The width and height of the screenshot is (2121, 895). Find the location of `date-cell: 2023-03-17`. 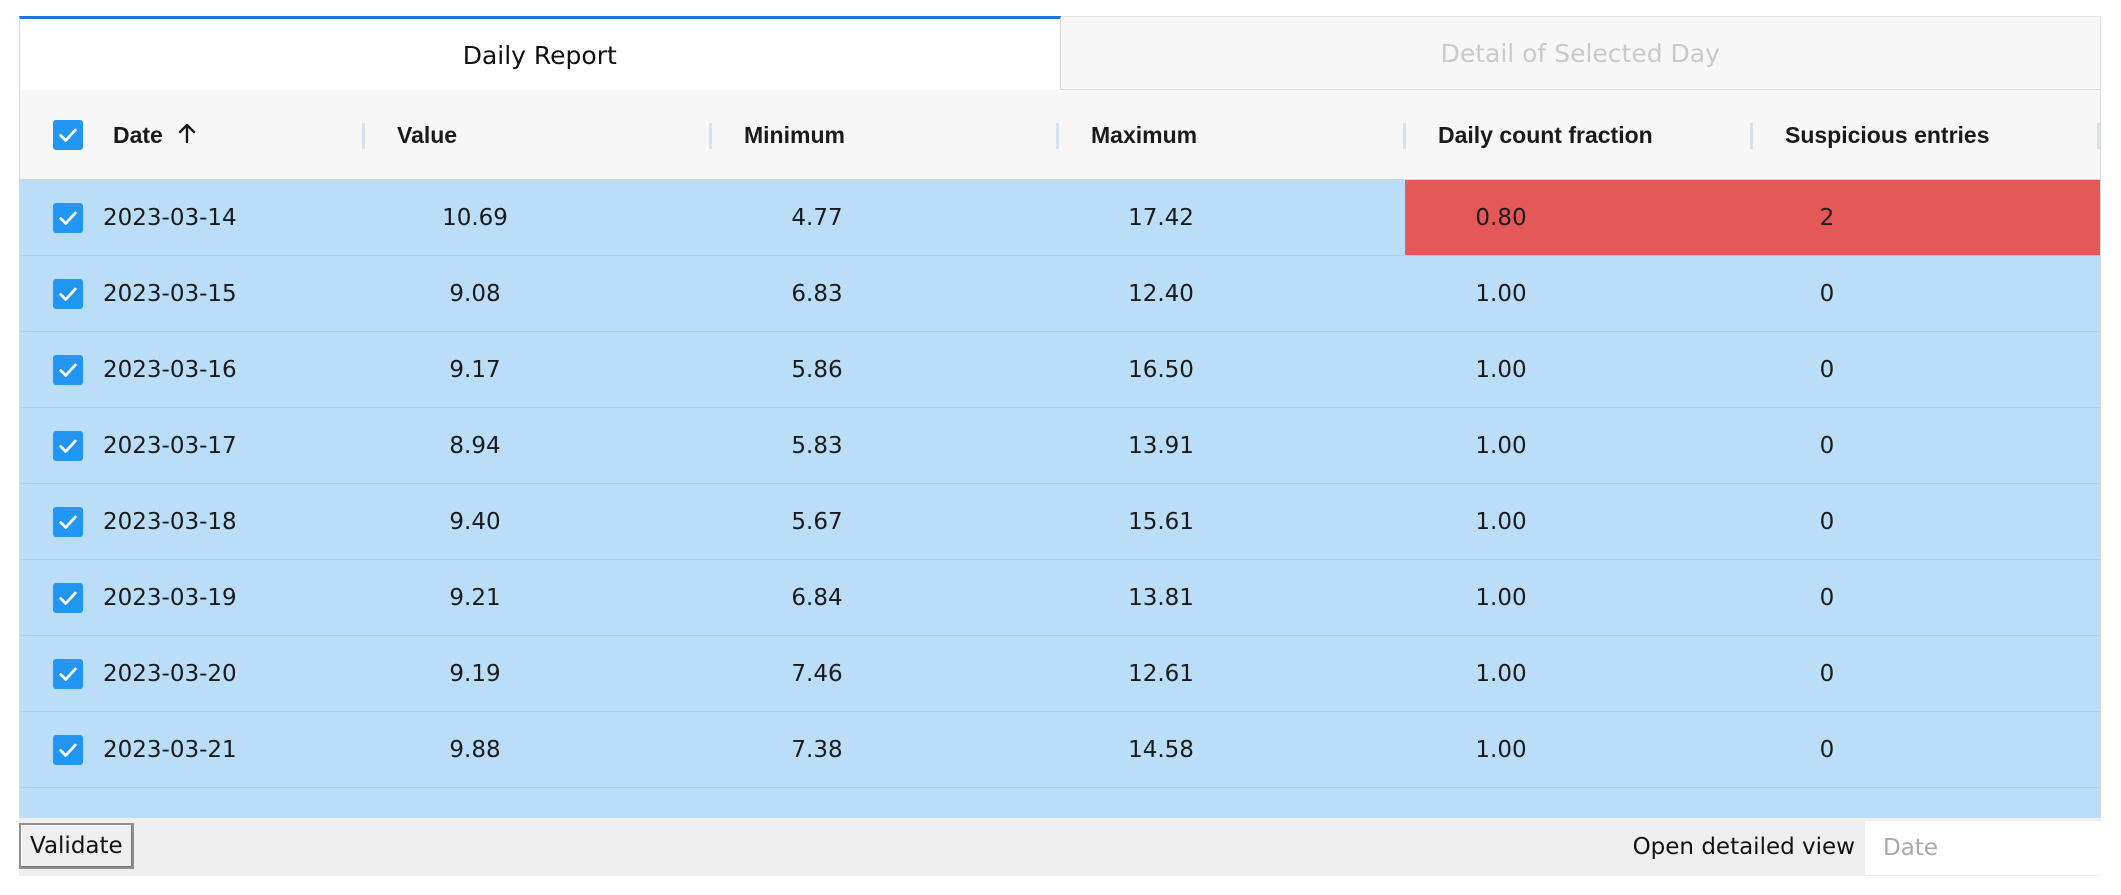

date-cell: 2023-03-17 is located at coordinates (170, 445).